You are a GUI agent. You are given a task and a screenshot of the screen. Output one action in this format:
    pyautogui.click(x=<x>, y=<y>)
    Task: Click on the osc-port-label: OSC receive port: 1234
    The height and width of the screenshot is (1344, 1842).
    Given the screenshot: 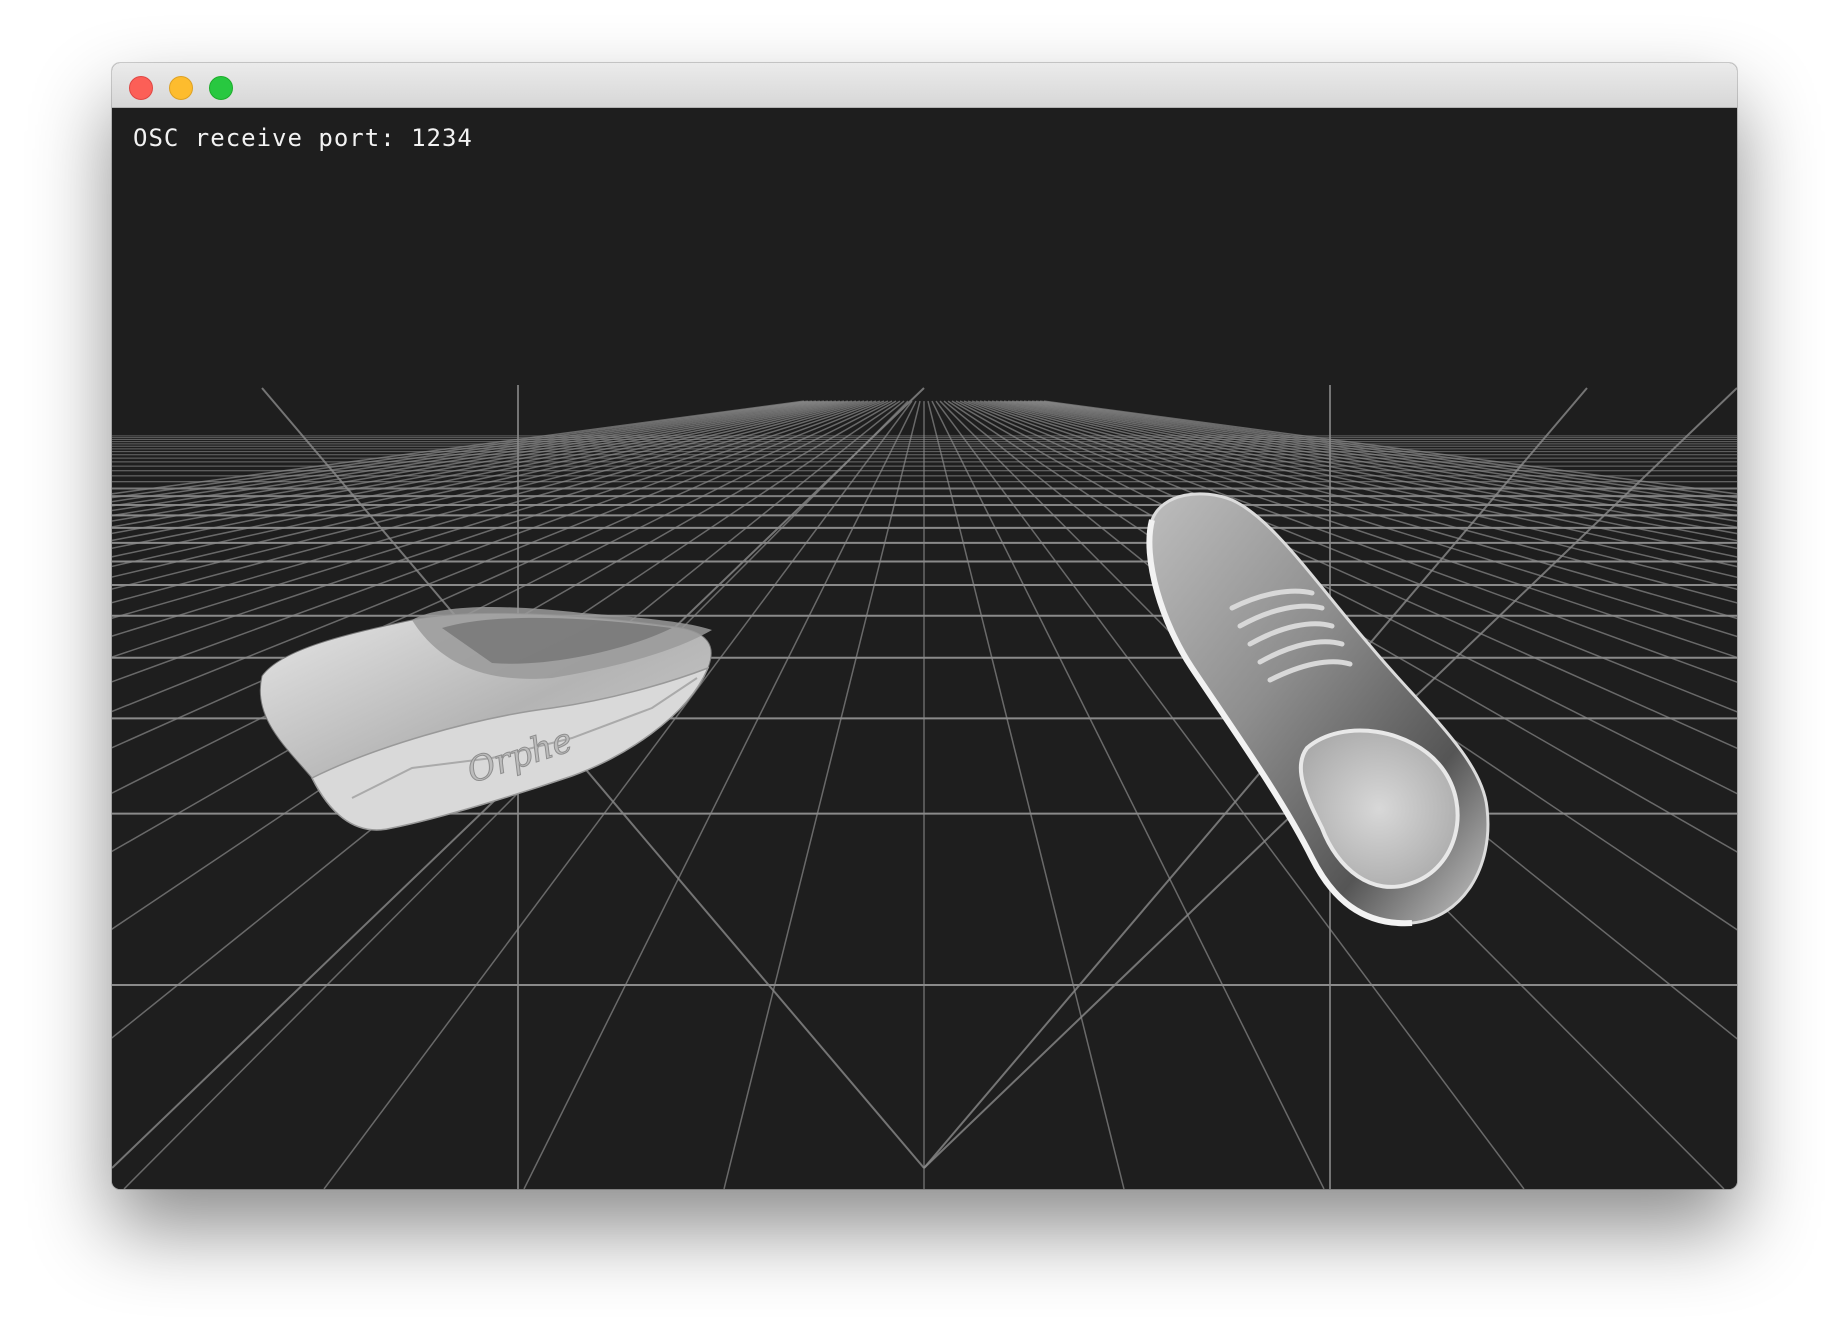 What is the action you would take?
    pyautogui.click(x=303, y=138)
    